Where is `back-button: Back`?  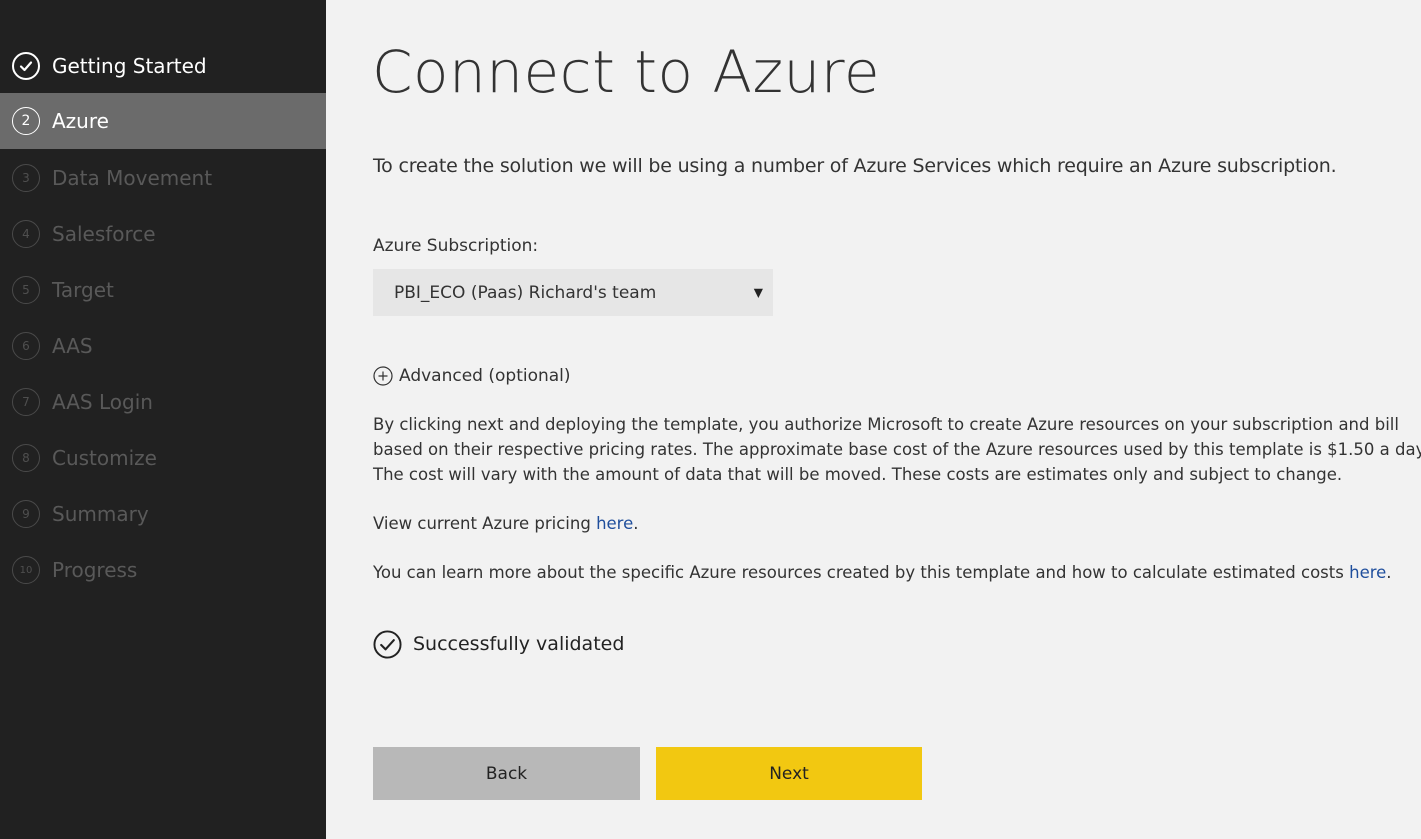
back-button: Back is located at coordinates (506, 773).